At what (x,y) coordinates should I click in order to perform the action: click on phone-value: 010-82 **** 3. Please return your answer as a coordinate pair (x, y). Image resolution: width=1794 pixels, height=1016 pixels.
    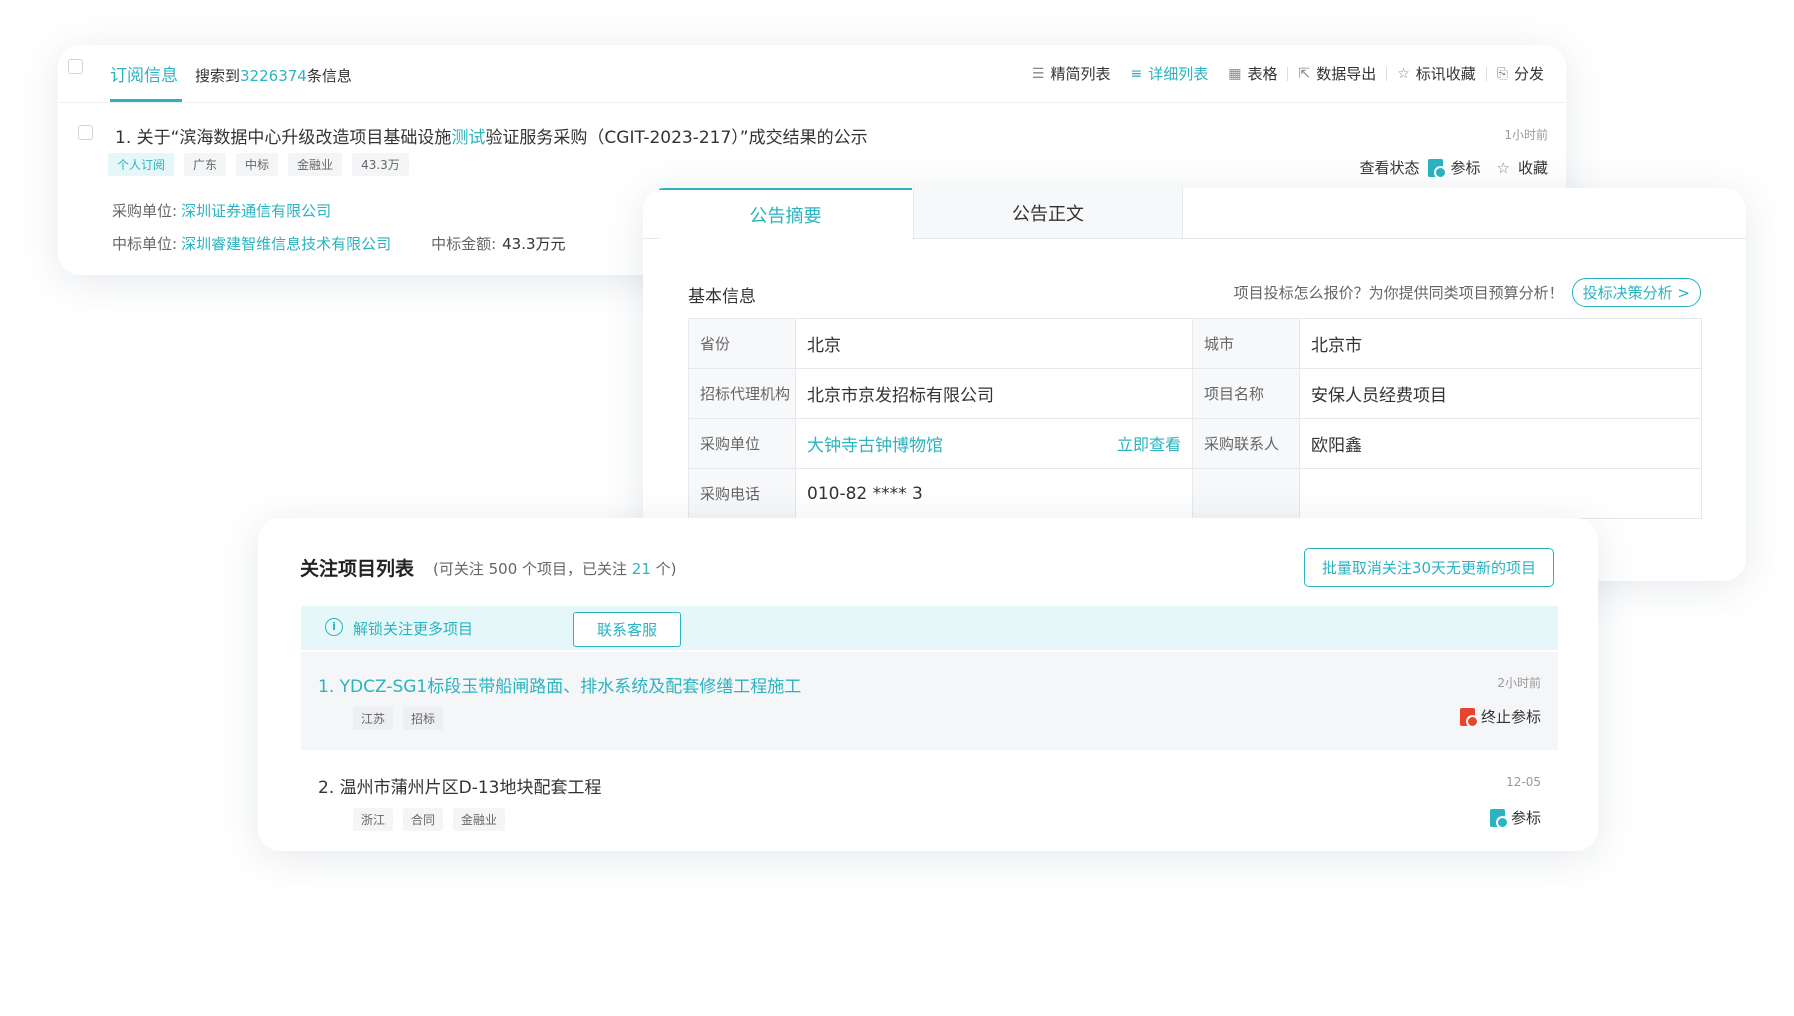
    Looking at the image, I should click on (994, 493).